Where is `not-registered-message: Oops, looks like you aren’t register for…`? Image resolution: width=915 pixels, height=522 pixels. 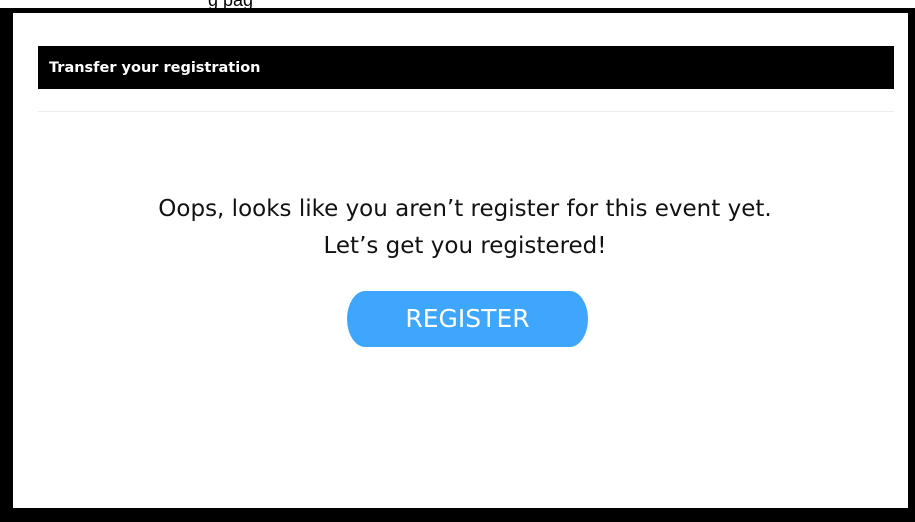 not-registered-message: Oops, looks like you aren’t register for… is located at coordinates (465, 228).